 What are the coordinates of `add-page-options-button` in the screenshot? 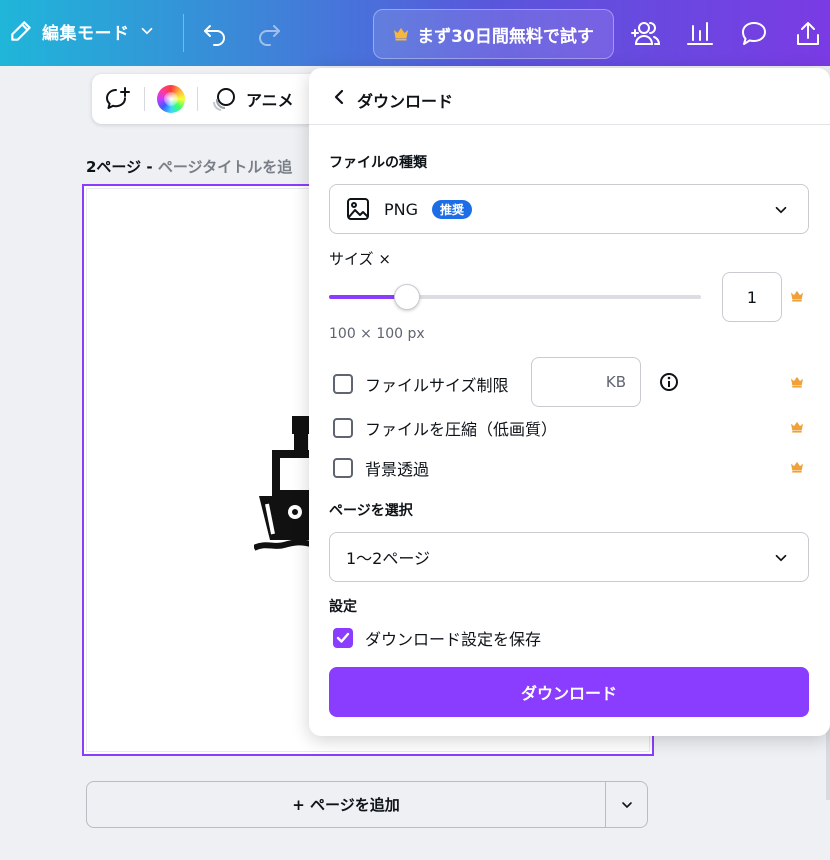 It's located at (626, 804).